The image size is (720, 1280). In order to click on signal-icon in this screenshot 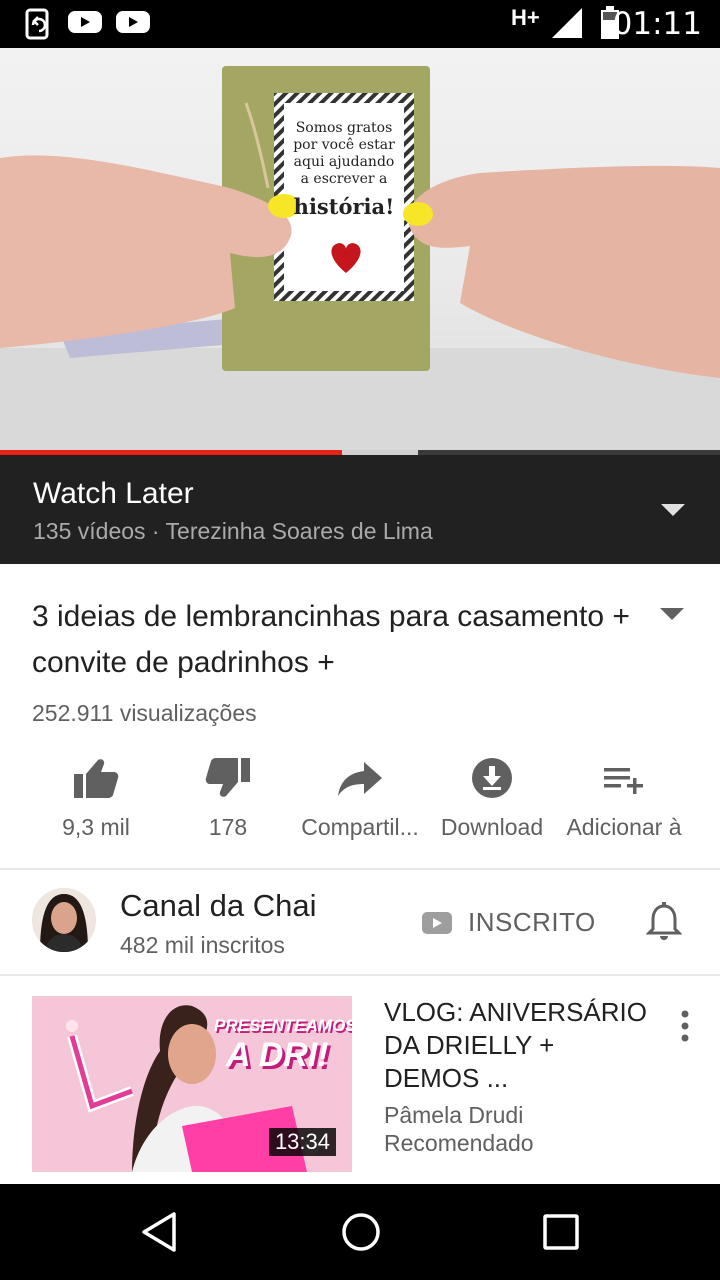, I will do `click(567, 23)`.